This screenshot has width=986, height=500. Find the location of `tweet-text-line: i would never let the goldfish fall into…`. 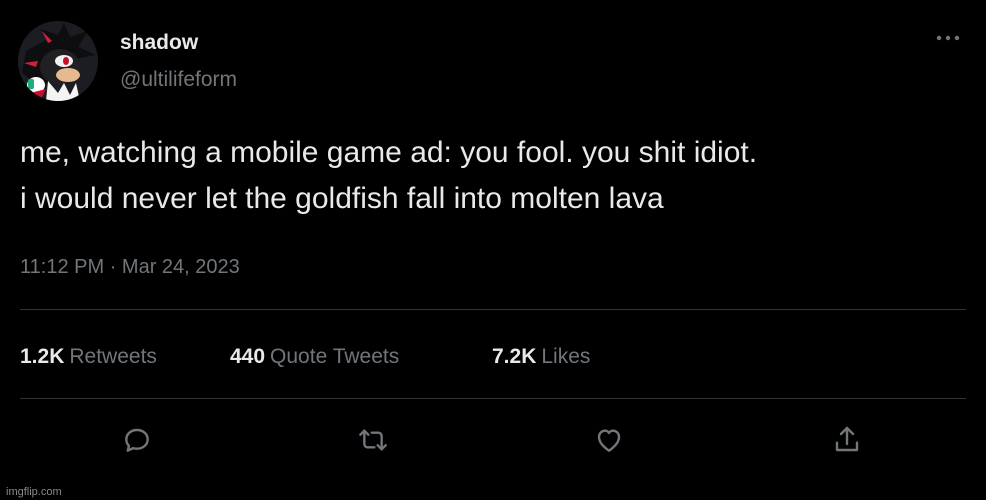

tweet-text-line: i would never let the goldfish fall into… is located at coordinates (342, 198).